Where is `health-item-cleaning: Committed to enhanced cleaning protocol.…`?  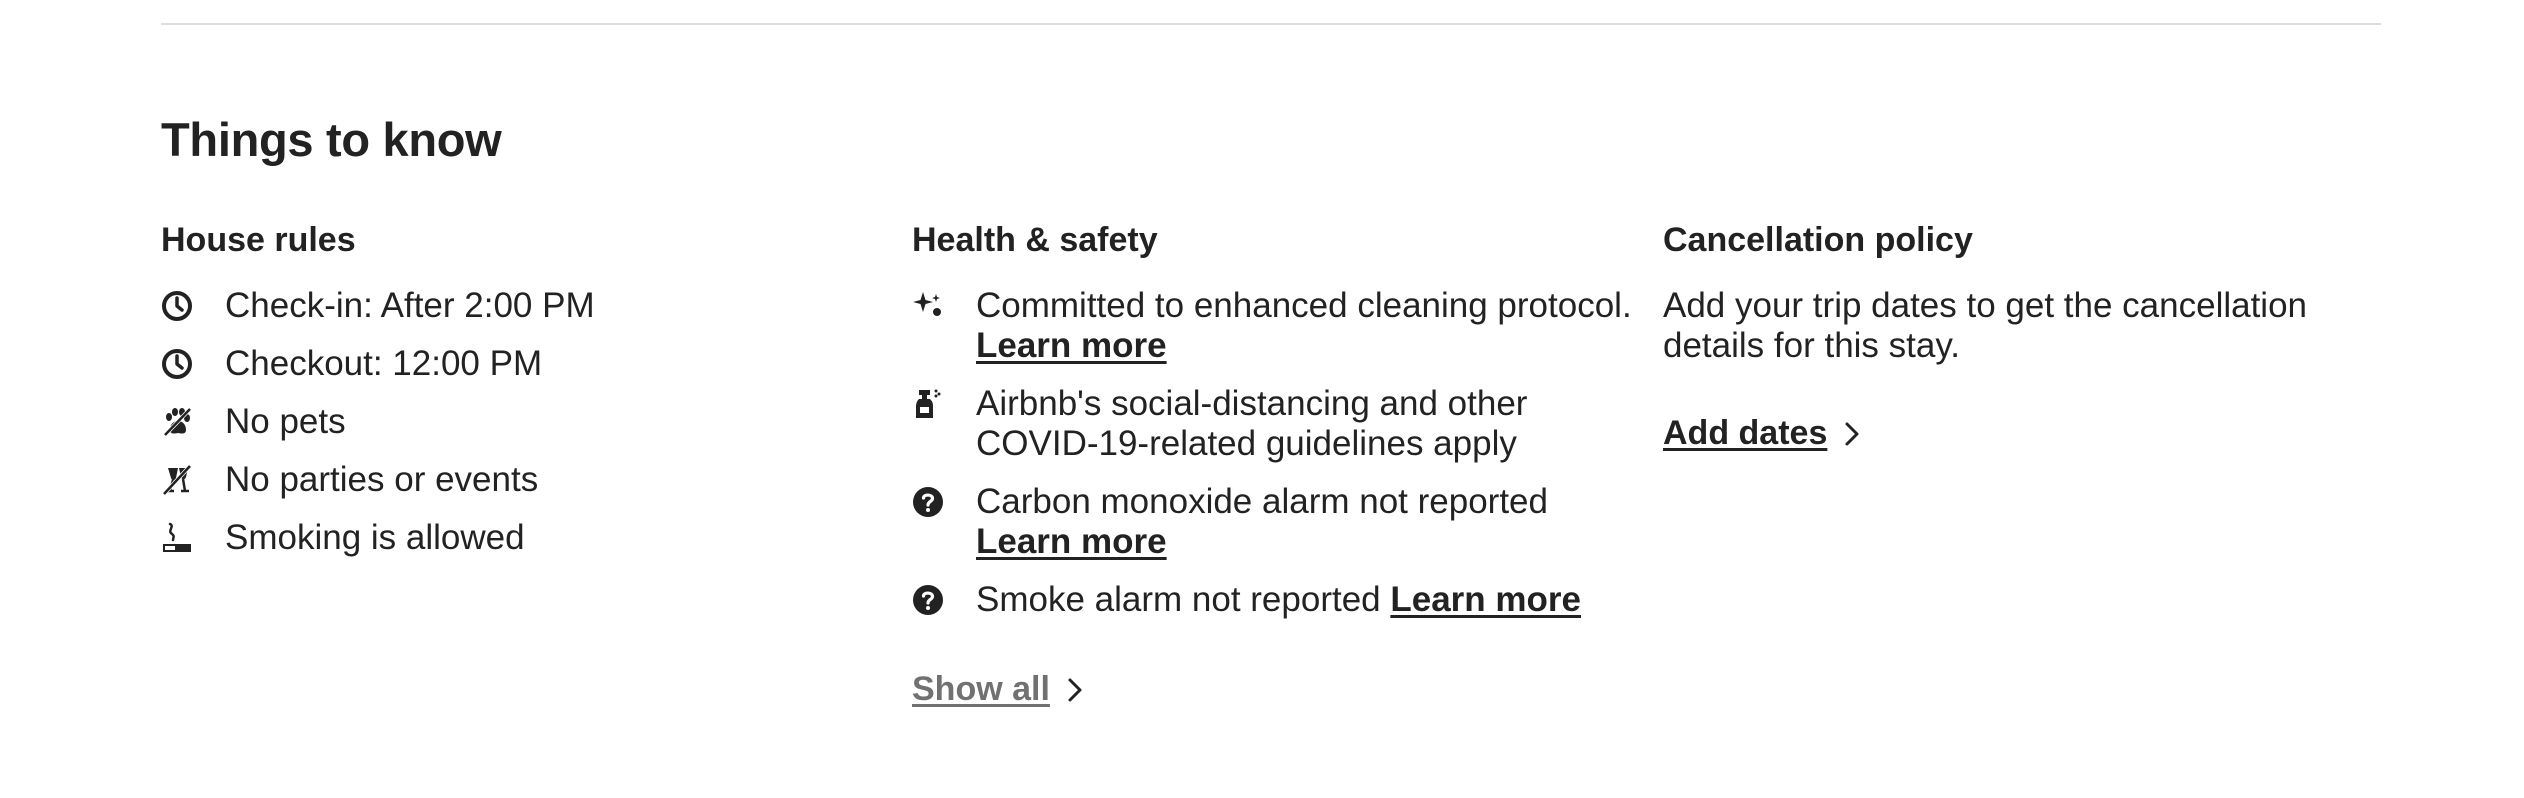 health-item-cleaning: Committed to enhanced cleaning protocol.… is located at coordinates (1272, 326).